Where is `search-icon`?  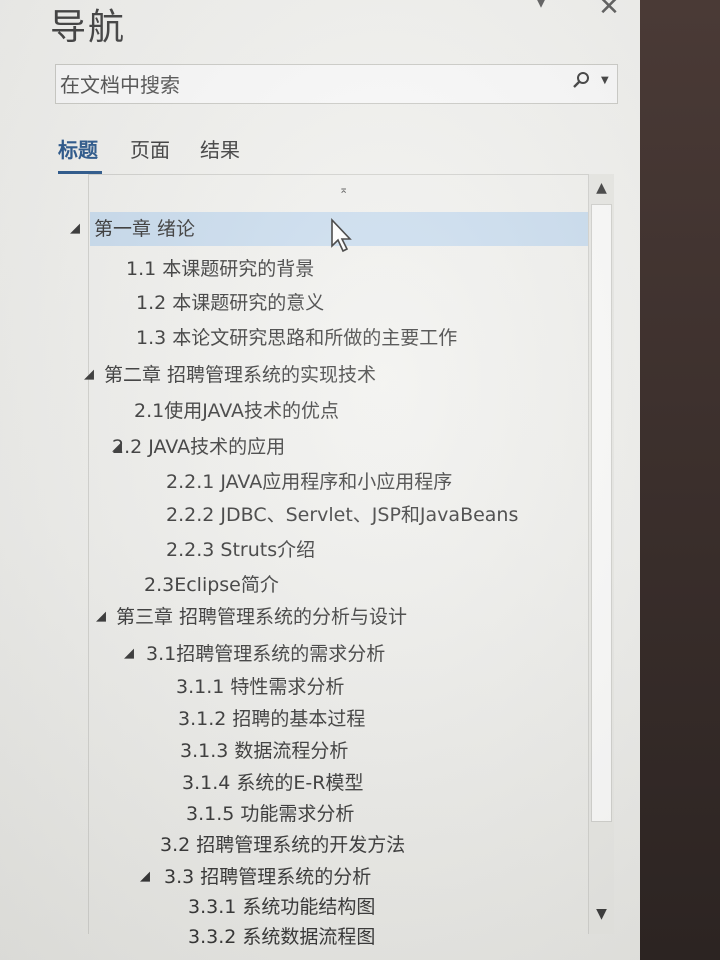 search-icon is located at coordinates (581, 82).